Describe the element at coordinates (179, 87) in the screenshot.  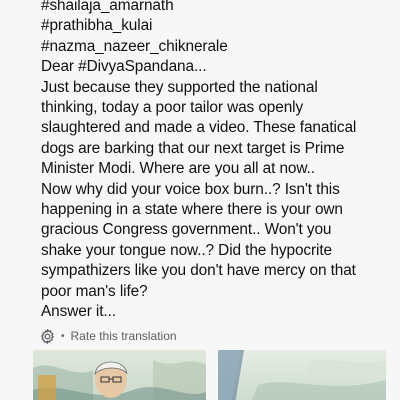
I see `post-text-line: Just because they supported the national` at that location.